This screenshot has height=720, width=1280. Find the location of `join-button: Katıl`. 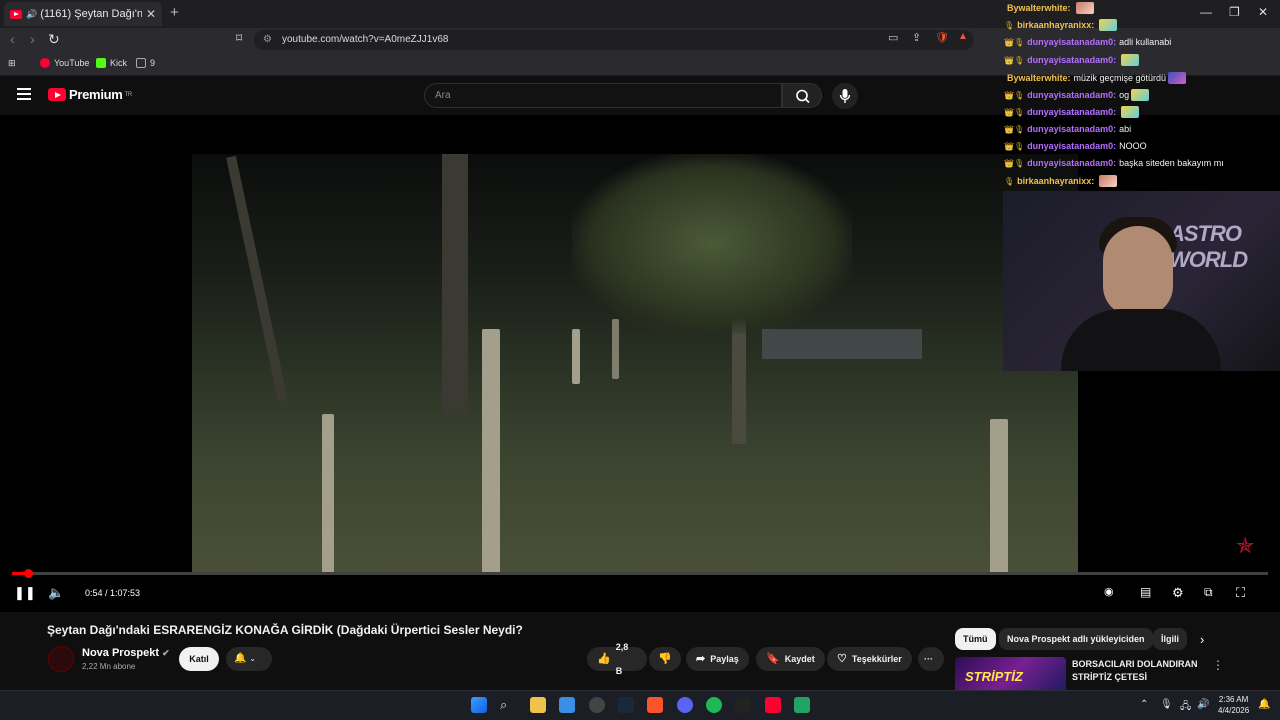

join-button: Katıl is located at coordinates (199, 659).